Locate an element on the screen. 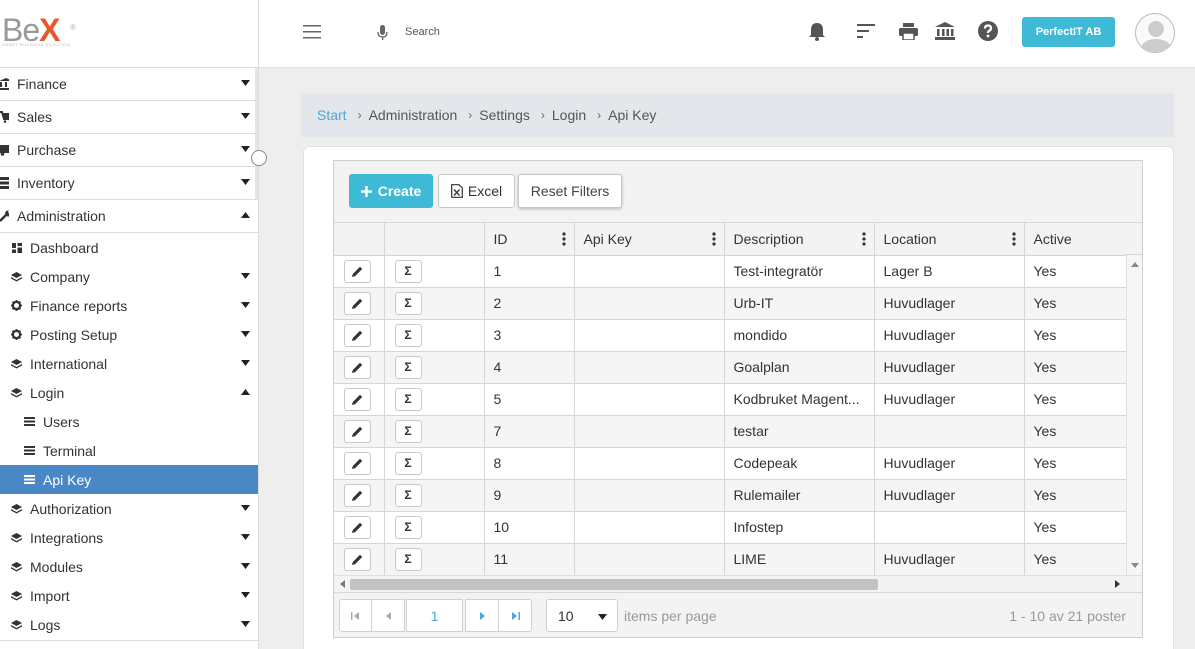 The image size is (1195, 649). scroll-left-arrow-icon is located at coordinates (342, 584).